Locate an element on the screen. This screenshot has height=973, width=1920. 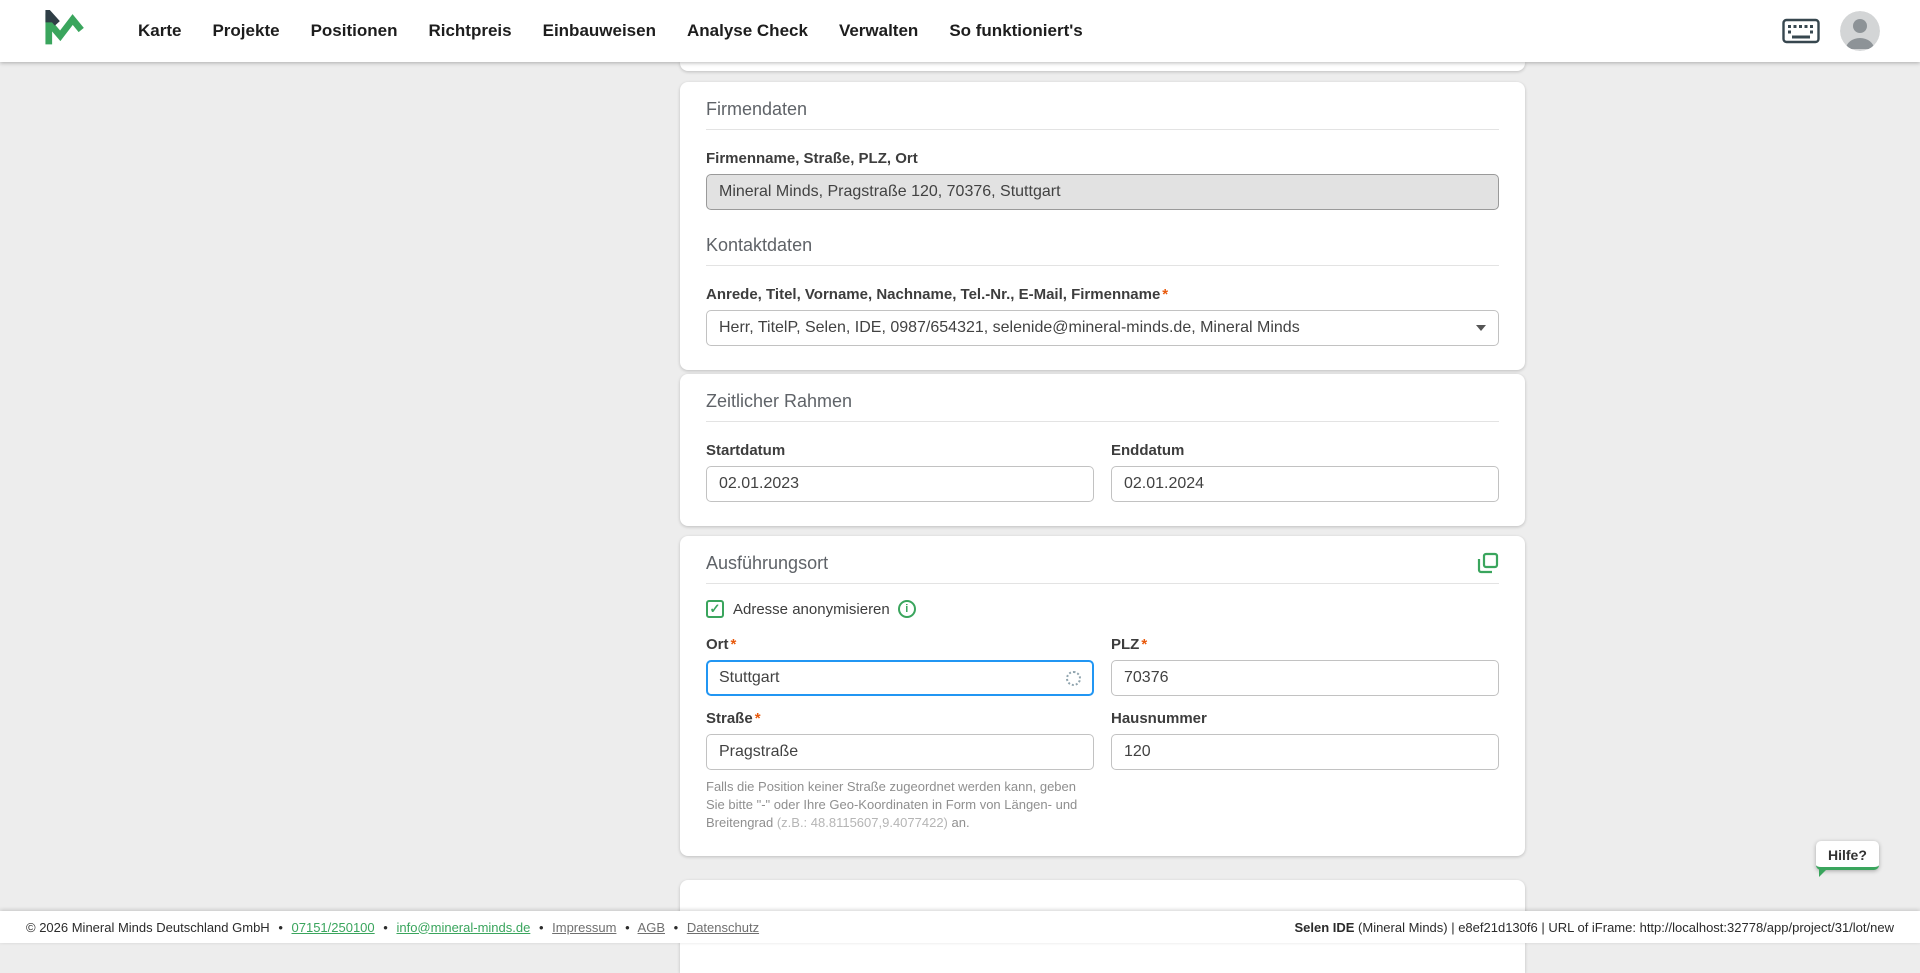
nav-item-richtpreis: Richtpreis is located at coordinates (469, 31).